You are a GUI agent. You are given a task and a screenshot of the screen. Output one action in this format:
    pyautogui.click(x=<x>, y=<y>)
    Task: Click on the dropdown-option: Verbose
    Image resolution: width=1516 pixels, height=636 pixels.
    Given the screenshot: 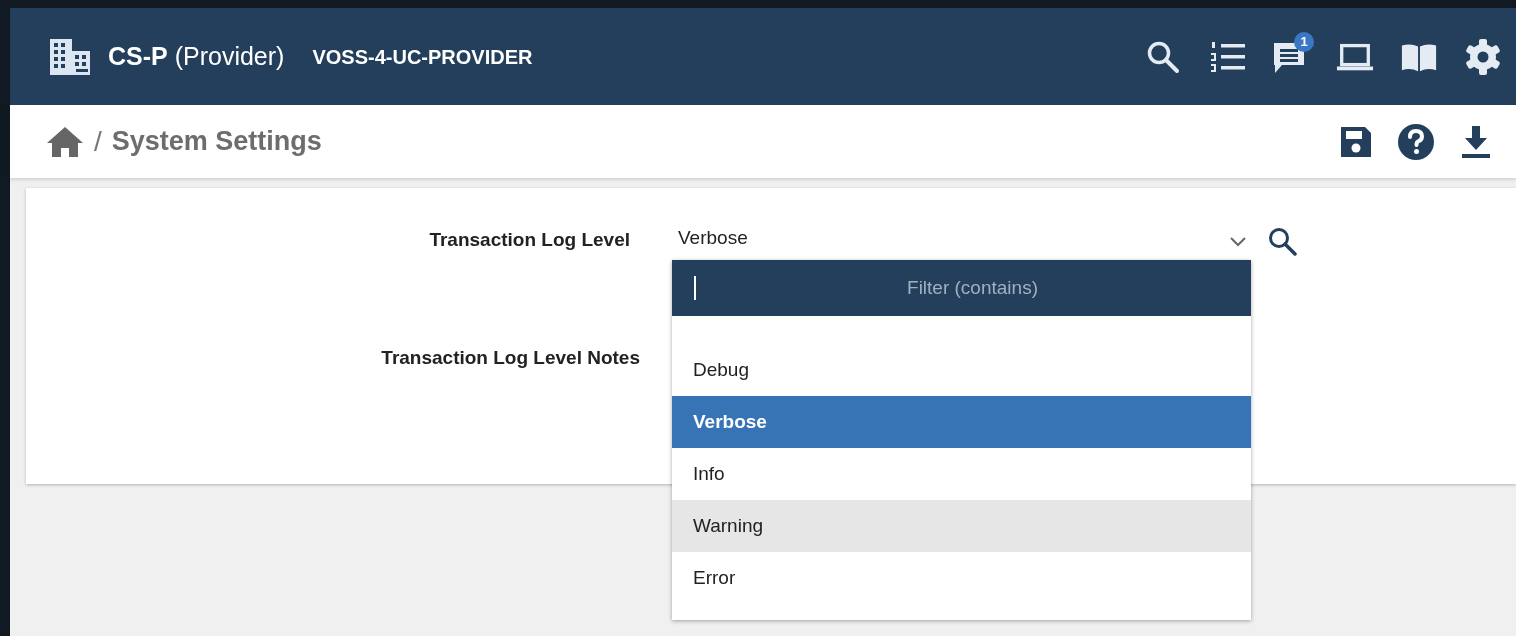 What is the action you would take?
    pyautogui.click(x=961, y=422)
    